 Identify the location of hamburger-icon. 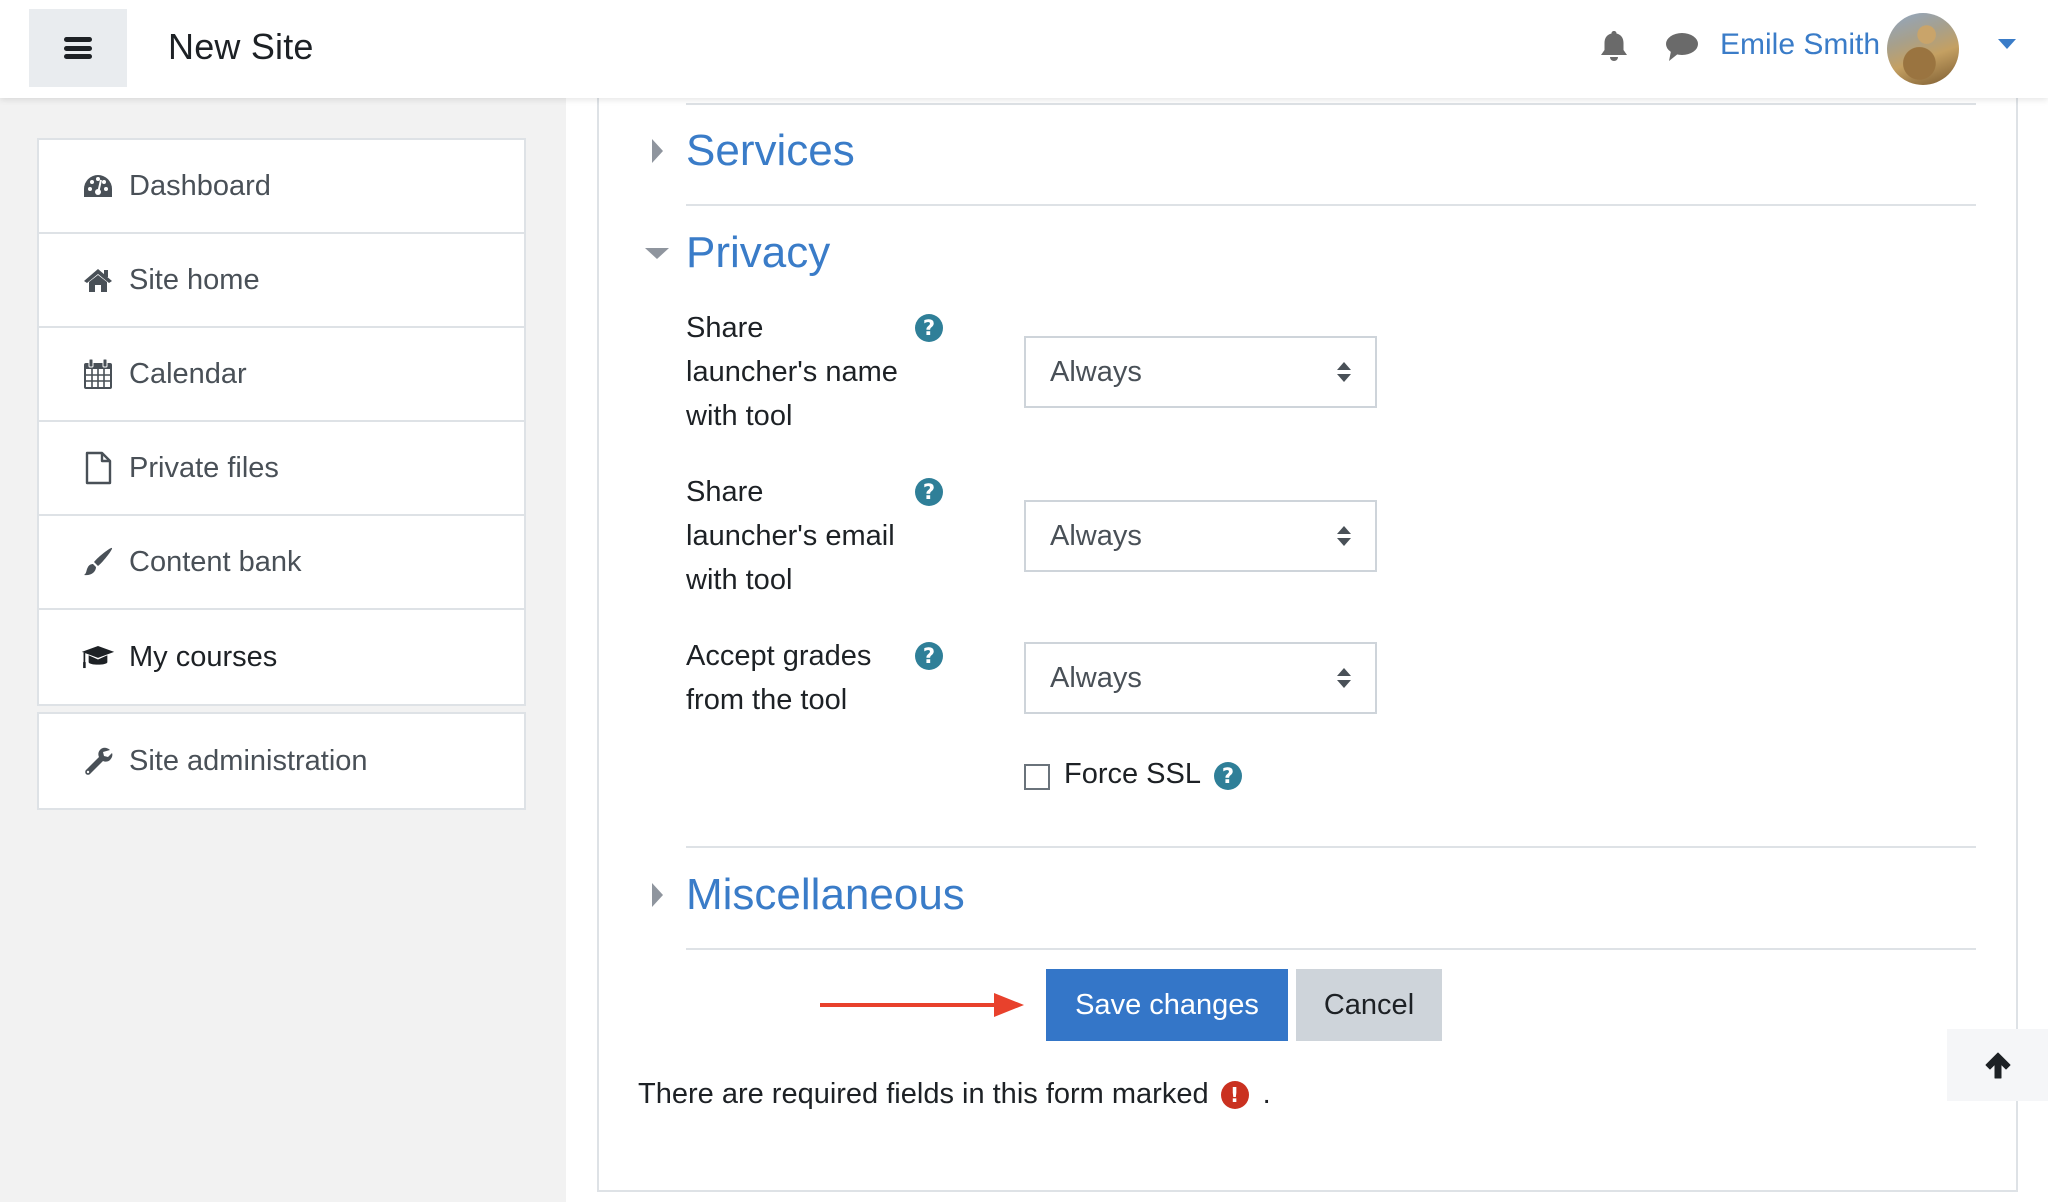
(78, 48).